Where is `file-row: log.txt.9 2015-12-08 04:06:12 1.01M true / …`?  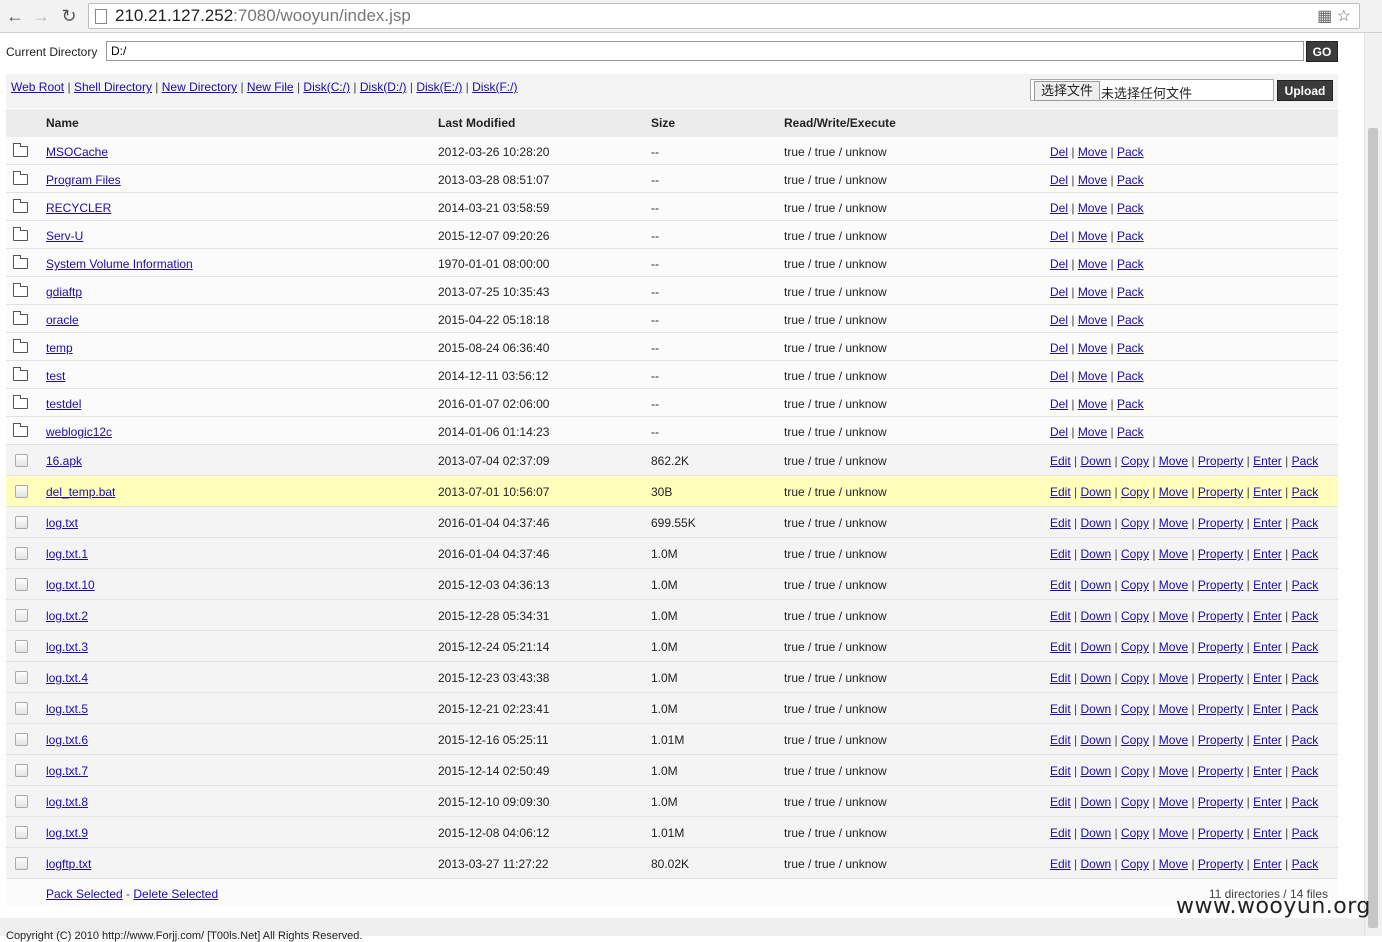
file-row: log.txt.9 2015-12-08 04:06:12 1.01M true / … is located at coordinates (672, 832).